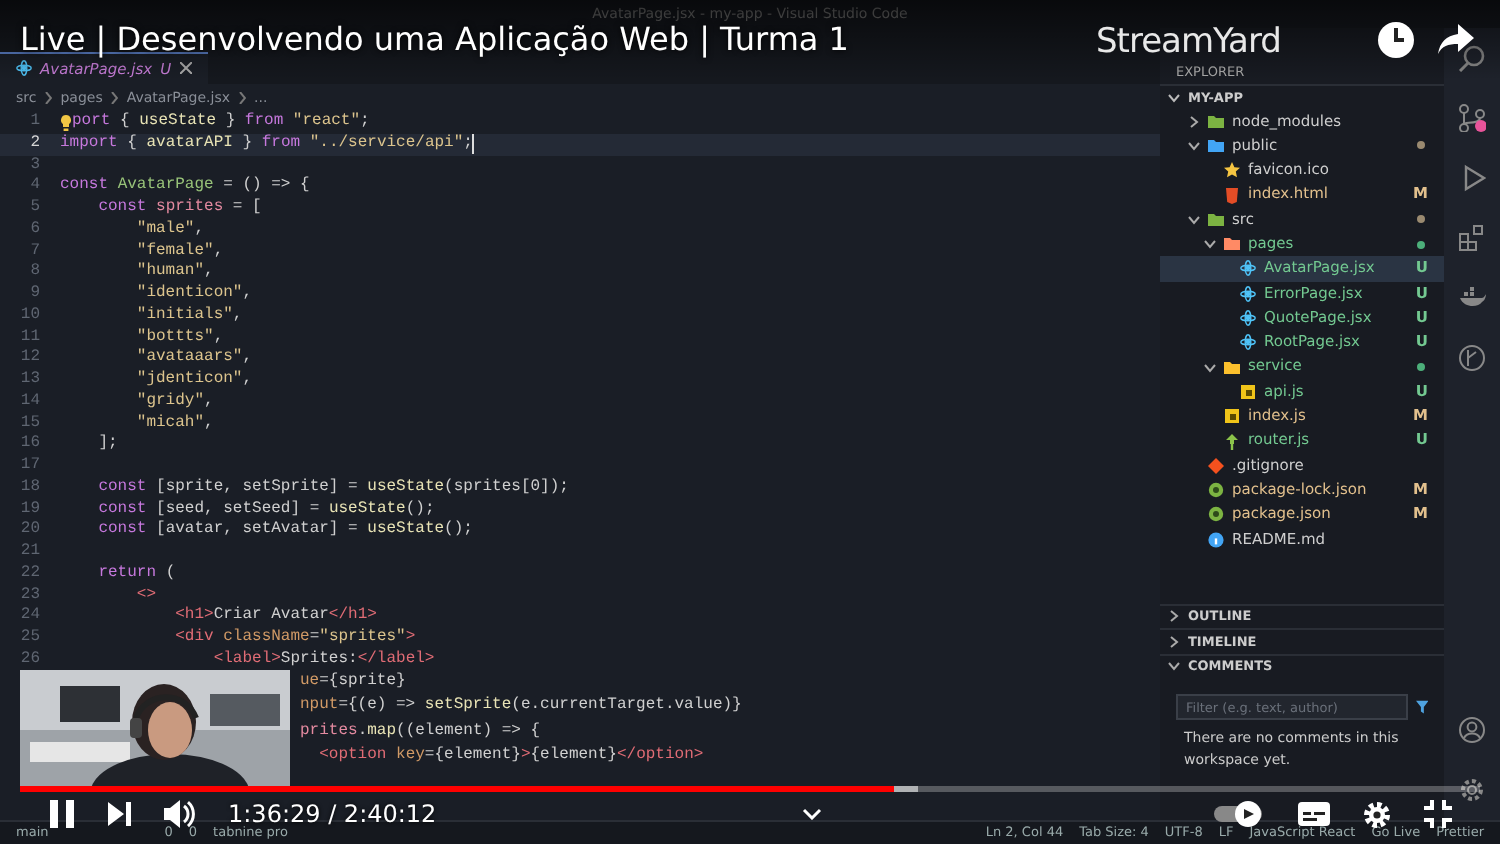 The height and width of the screenshot is (844, 1500). I want to click on line-number: 2, so click(35, 142).